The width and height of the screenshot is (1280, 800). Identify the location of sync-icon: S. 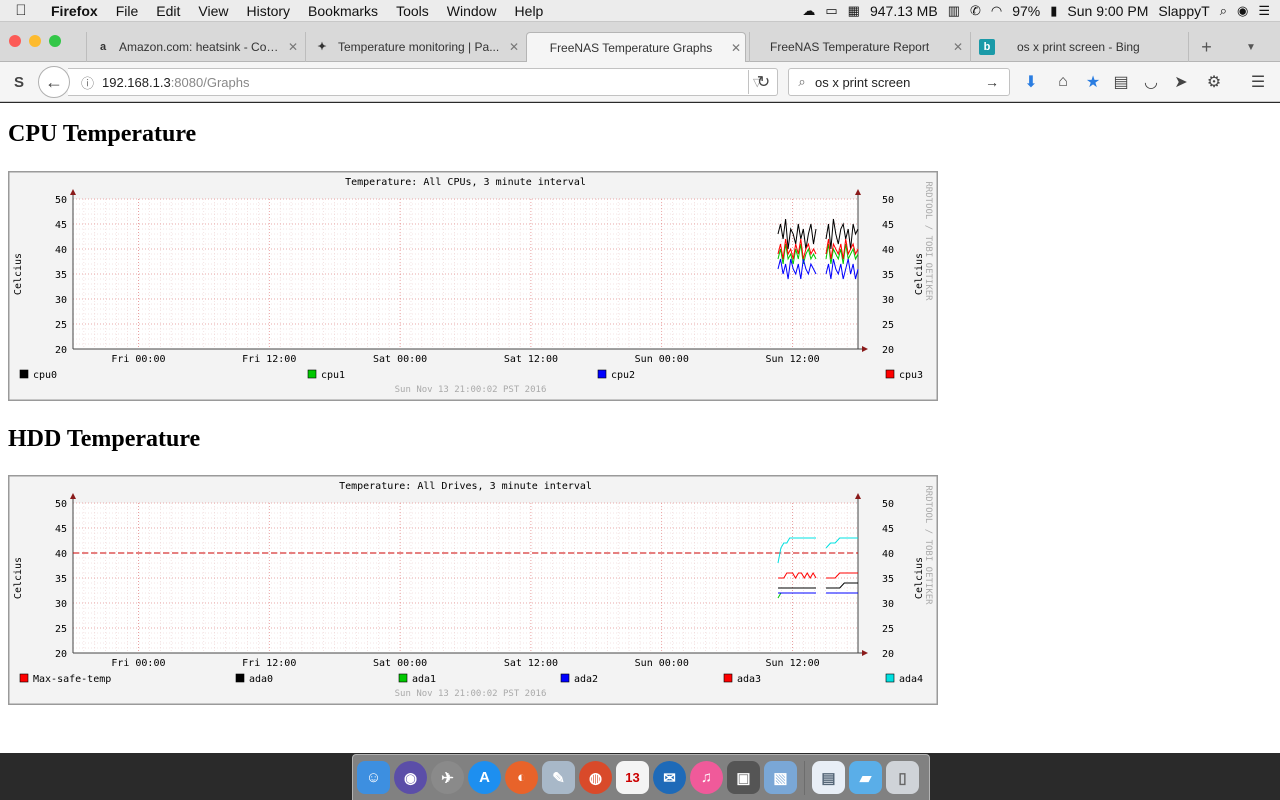
(19, 82).